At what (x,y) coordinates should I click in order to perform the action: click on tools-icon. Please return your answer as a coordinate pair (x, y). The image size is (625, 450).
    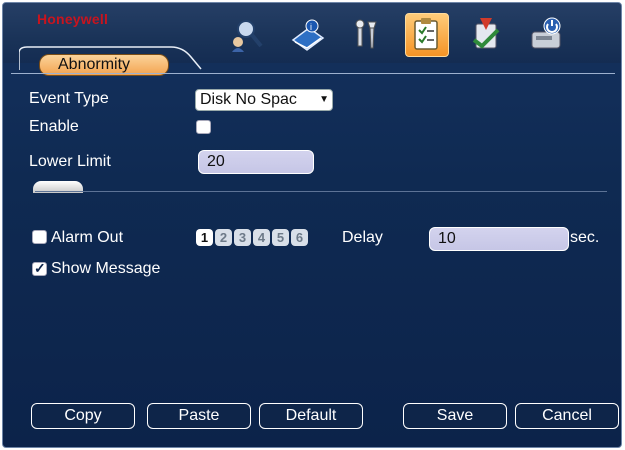
    Looking at the image, I should click on (366, 34).